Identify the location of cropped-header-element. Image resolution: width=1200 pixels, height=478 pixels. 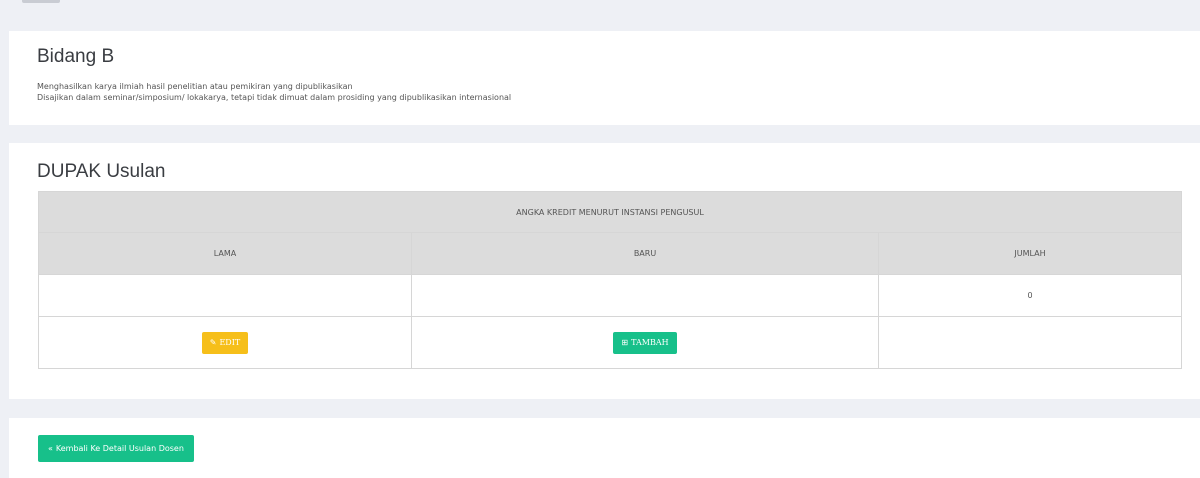
(41, 1).